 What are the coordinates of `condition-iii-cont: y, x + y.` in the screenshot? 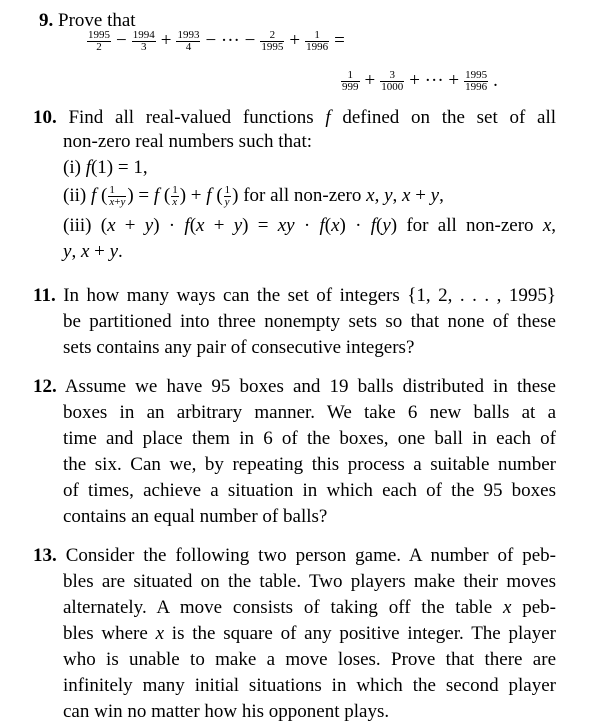 It's located at (93, 251).